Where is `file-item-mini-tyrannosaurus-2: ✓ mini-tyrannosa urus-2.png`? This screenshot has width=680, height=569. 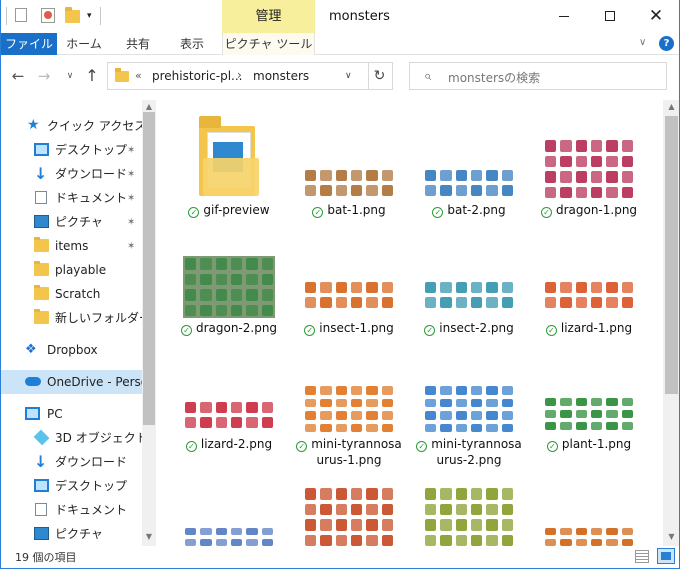
file-item-mini-tyrannosaurus-2: ✓ mini-tyrannosa urus-2.png is located at coordinates (469, 409).